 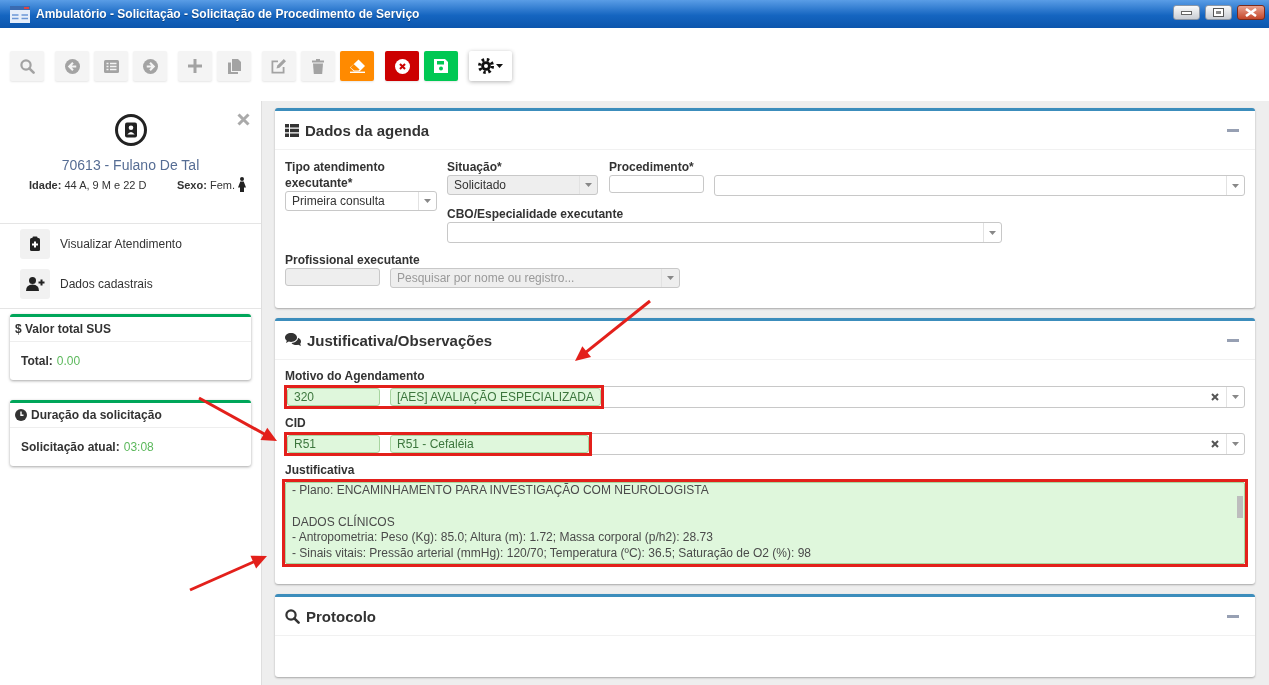 What do you see at coordinates (234, 66) in the screenshot?
I see `copy-icon` at bounding box center [234, 66].